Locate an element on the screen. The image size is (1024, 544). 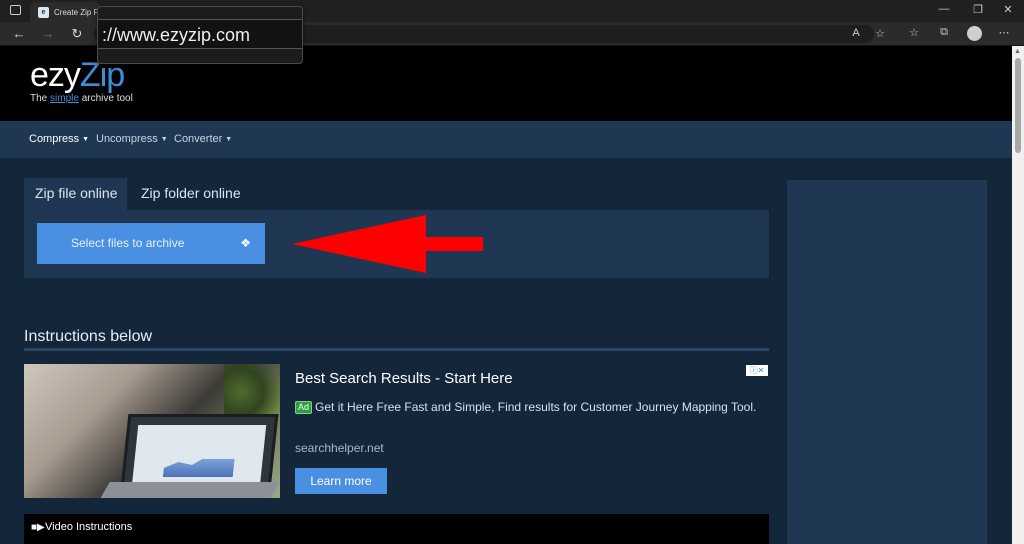
heading-divider is located at coordinates (396, 349).